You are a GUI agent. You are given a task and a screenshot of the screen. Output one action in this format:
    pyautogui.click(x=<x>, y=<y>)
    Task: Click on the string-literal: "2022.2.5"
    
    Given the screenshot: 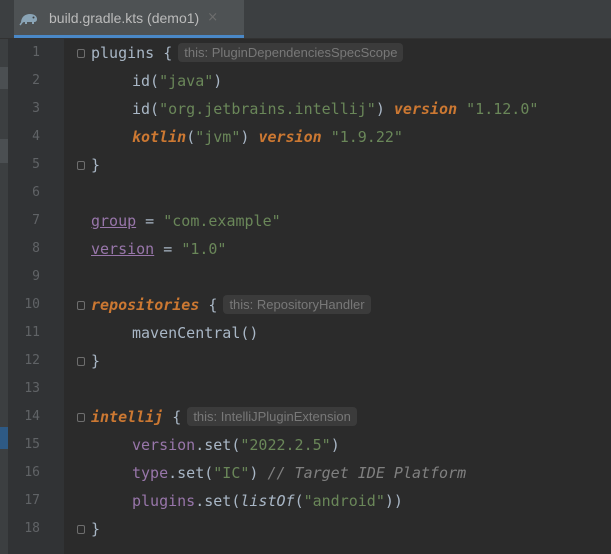 What is the action you would take?
    pyautogui.click(x=285, y=445)
    